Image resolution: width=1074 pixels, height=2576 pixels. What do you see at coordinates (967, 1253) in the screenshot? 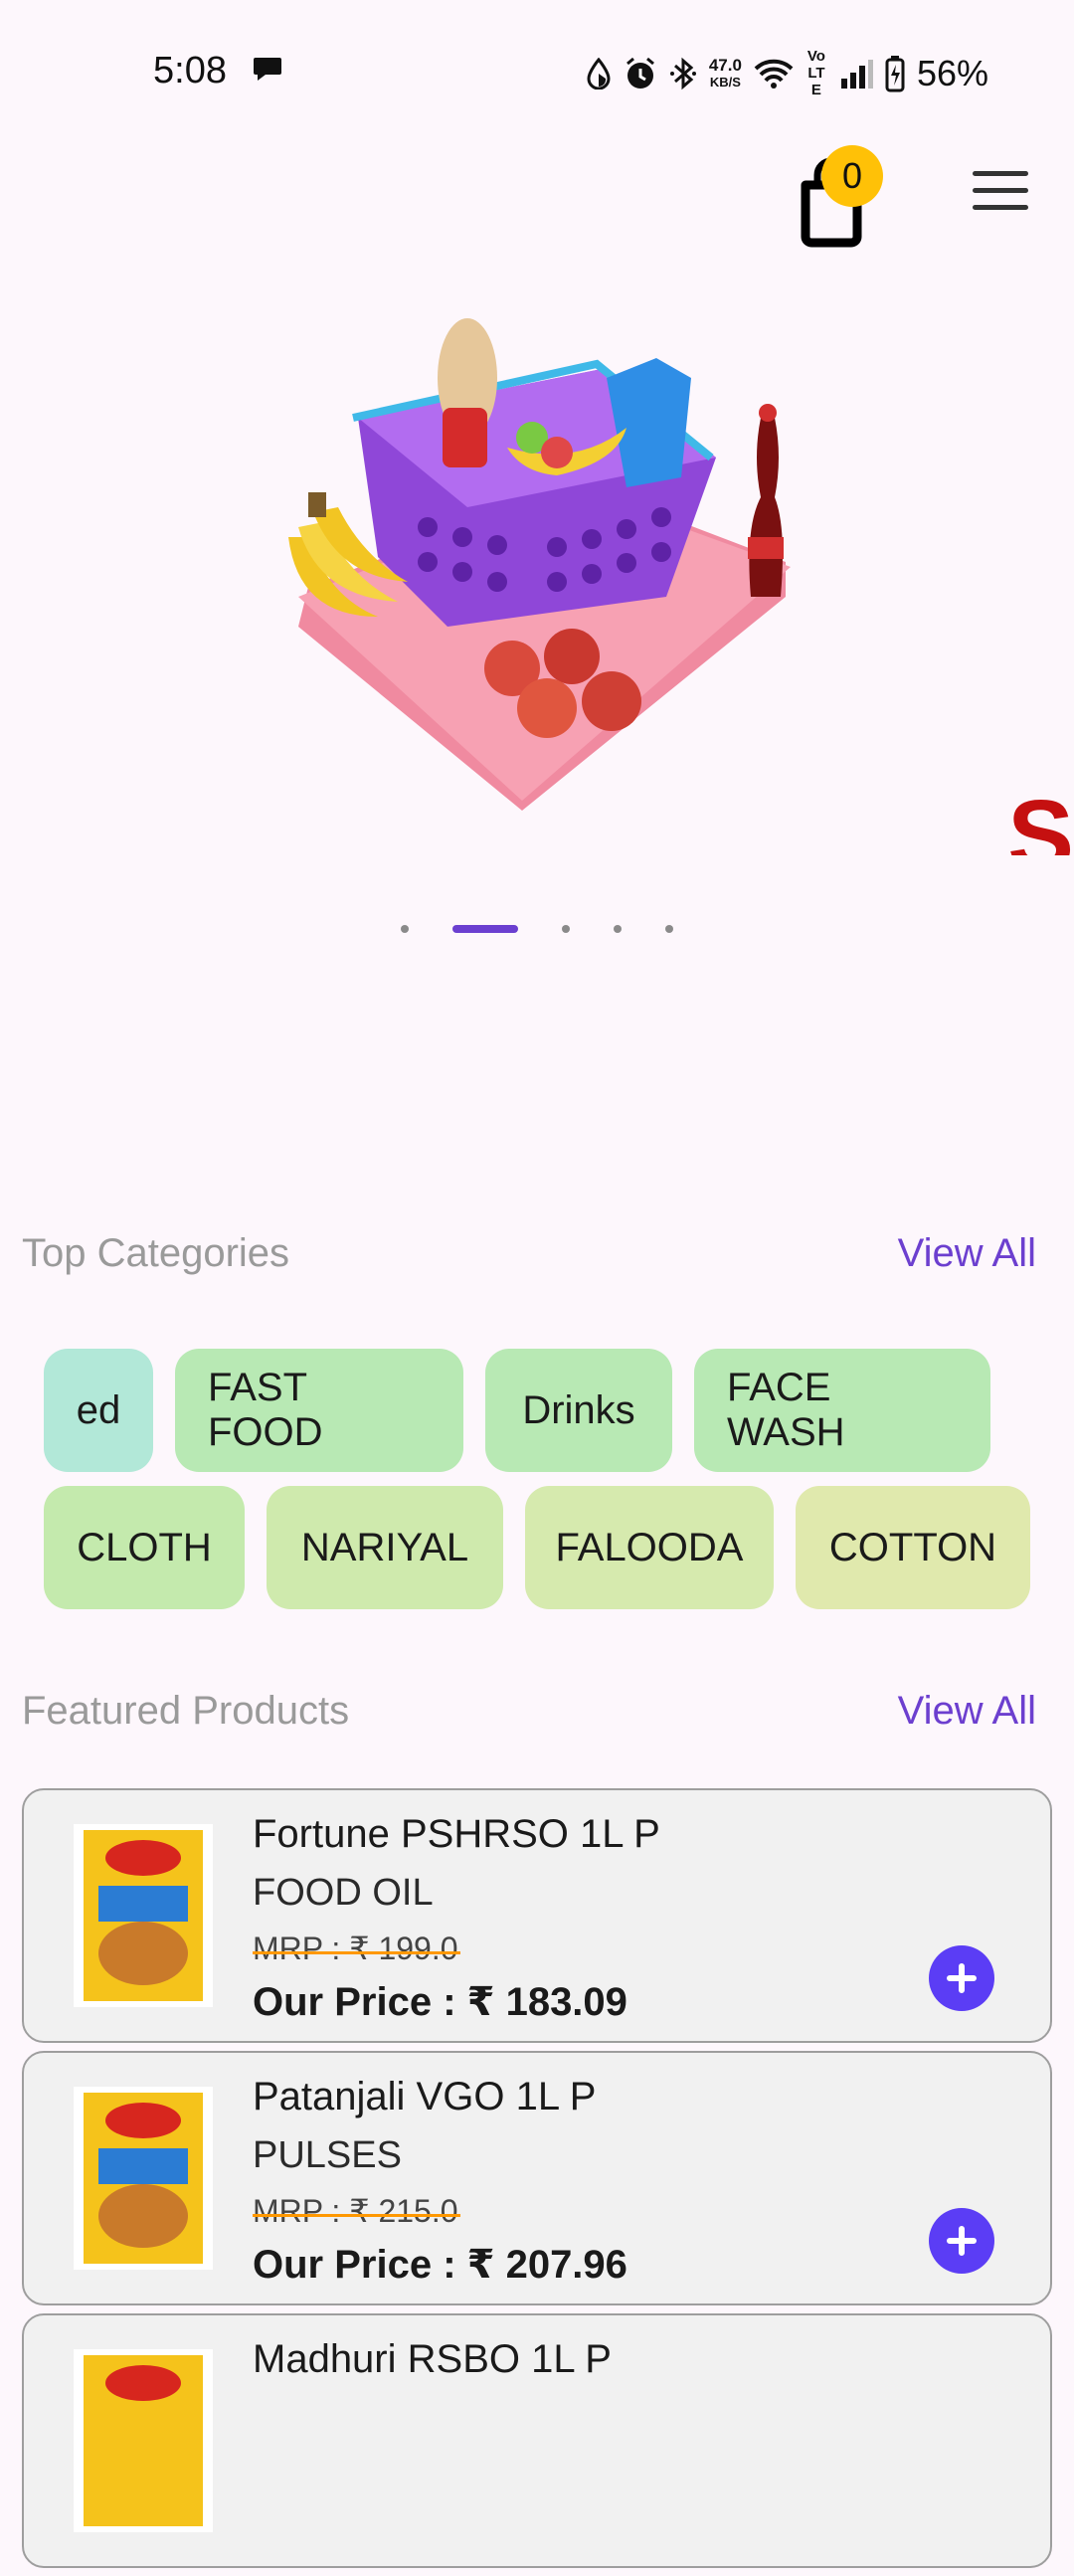
I see `categories-view-all-link: View All` at bounding box center [967, 1253].